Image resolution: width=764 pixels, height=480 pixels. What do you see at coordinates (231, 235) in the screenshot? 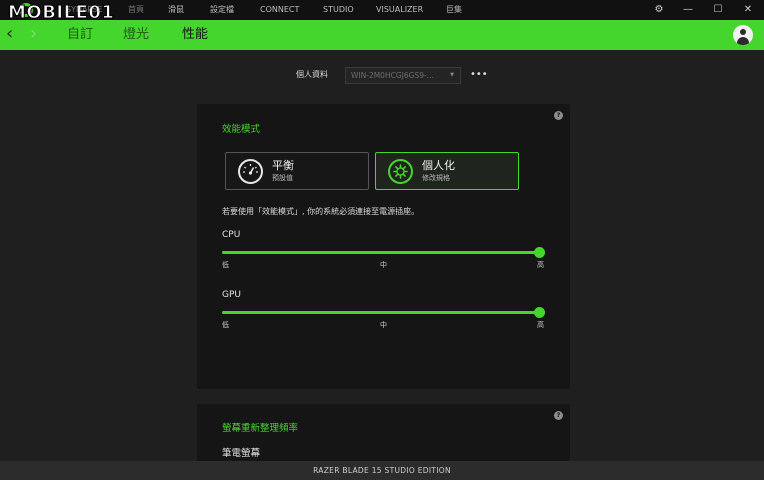
I see `cpu-slider-label: CPU` at bounding box center [231, 235].